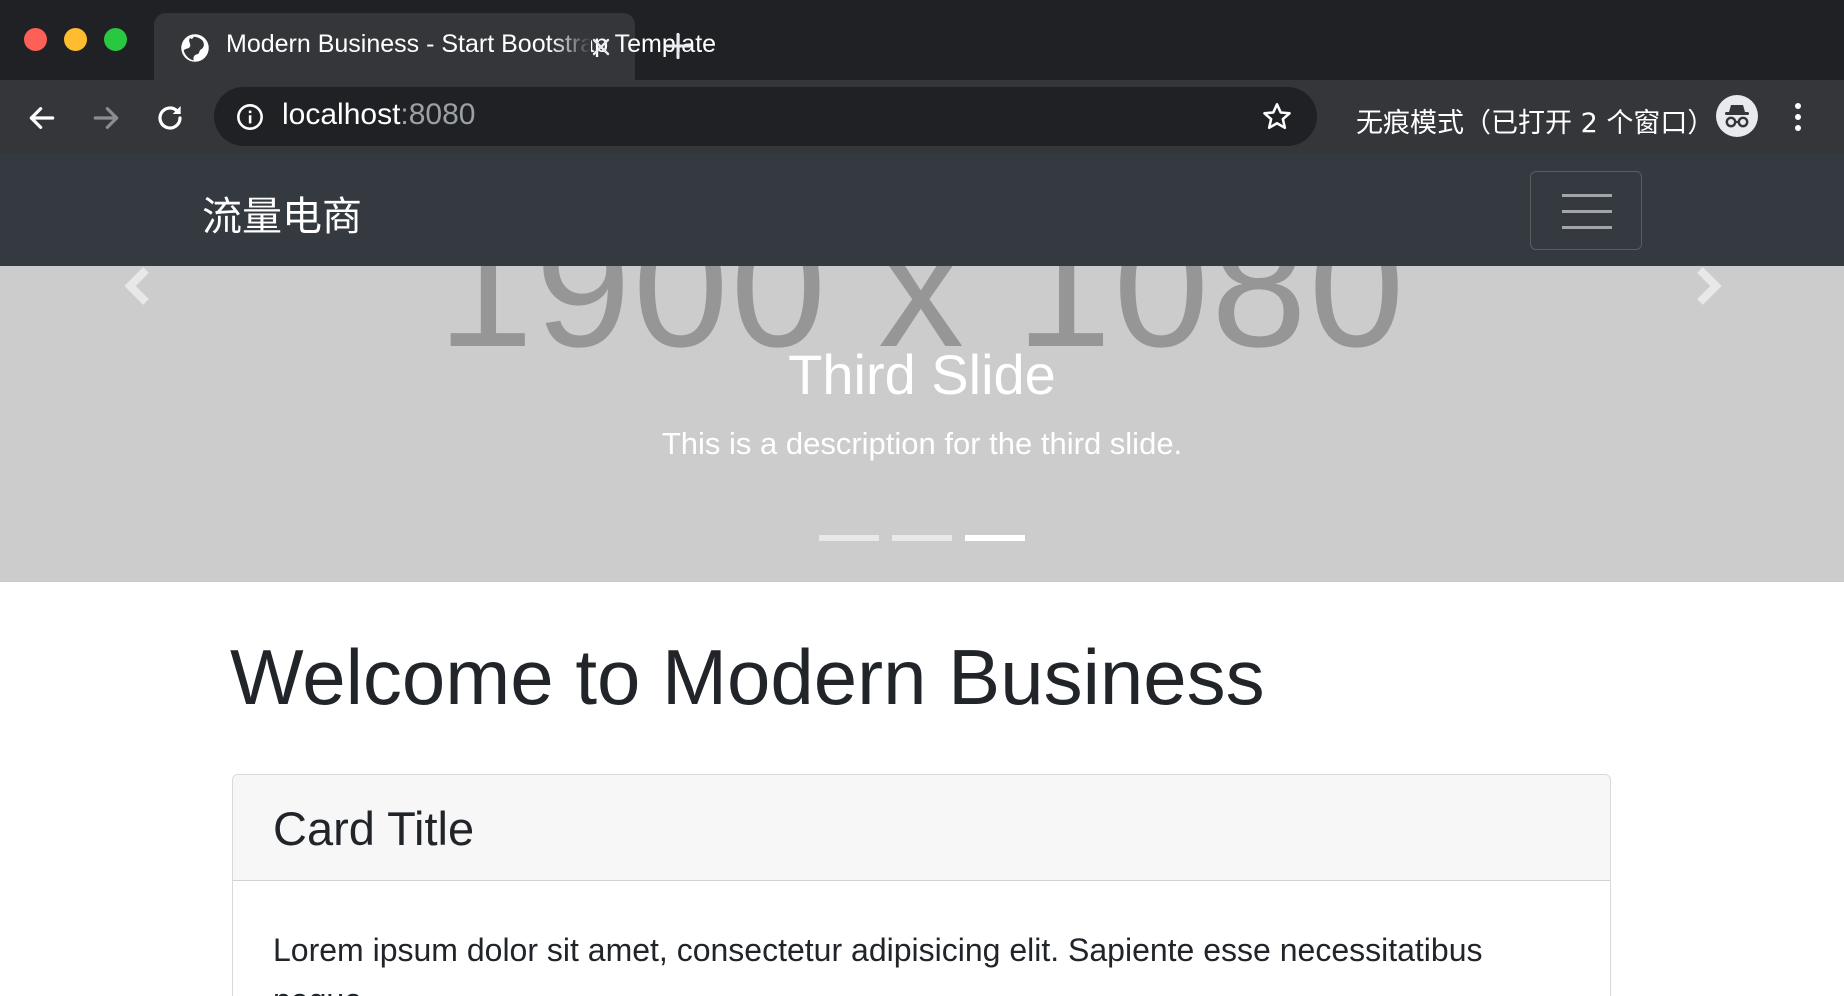  What do you see at coordinates (922, 374) in the screenshot?
I see `slide-caption-title: Third Slide` at bounding box center [922, 374].